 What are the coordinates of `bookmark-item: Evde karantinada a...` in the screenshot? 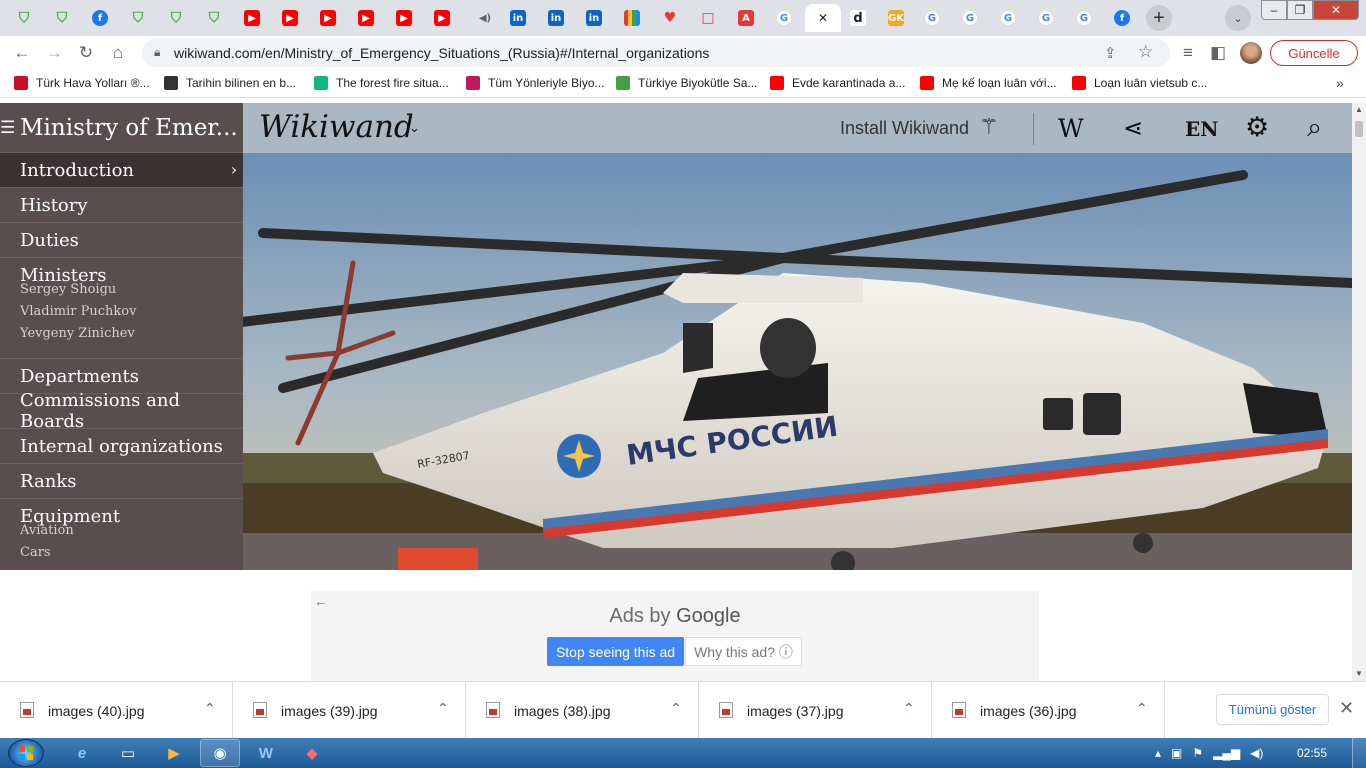 It's located at (837, 83).